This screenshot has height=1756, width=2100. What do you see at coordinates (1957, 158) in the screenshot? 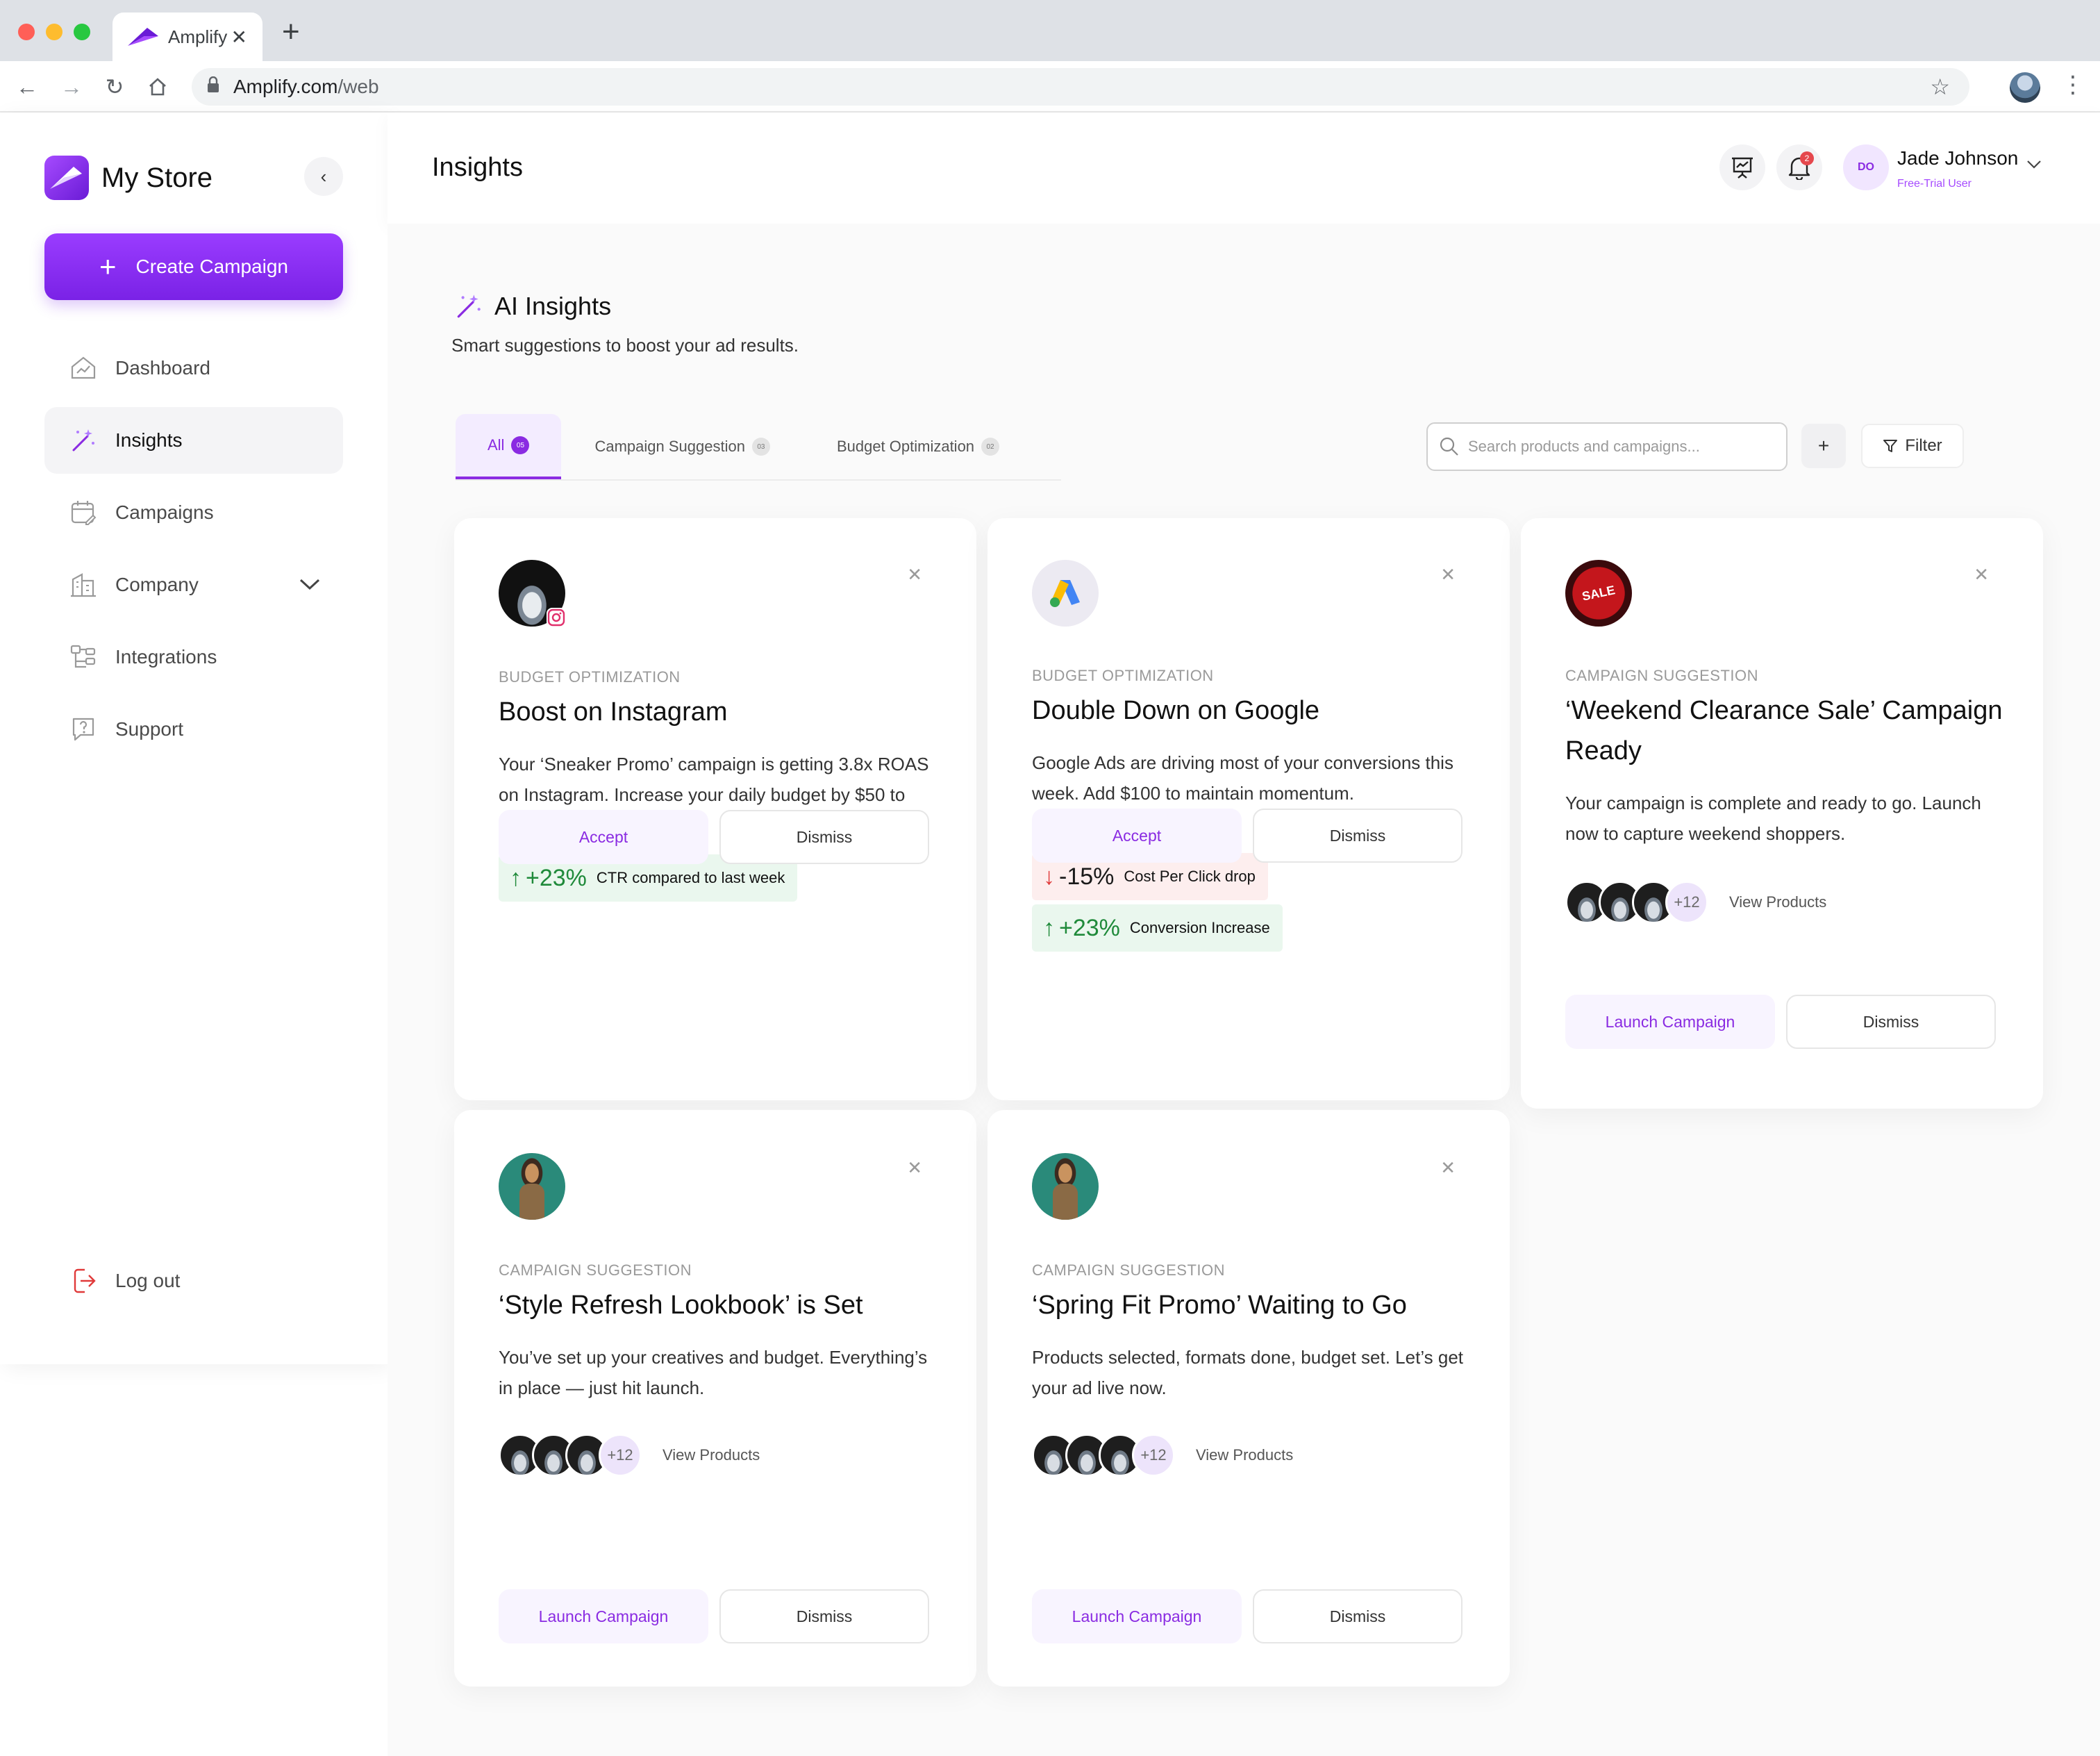
I see `user-name: Jade Johnson` at bounding box center [1957, 158].